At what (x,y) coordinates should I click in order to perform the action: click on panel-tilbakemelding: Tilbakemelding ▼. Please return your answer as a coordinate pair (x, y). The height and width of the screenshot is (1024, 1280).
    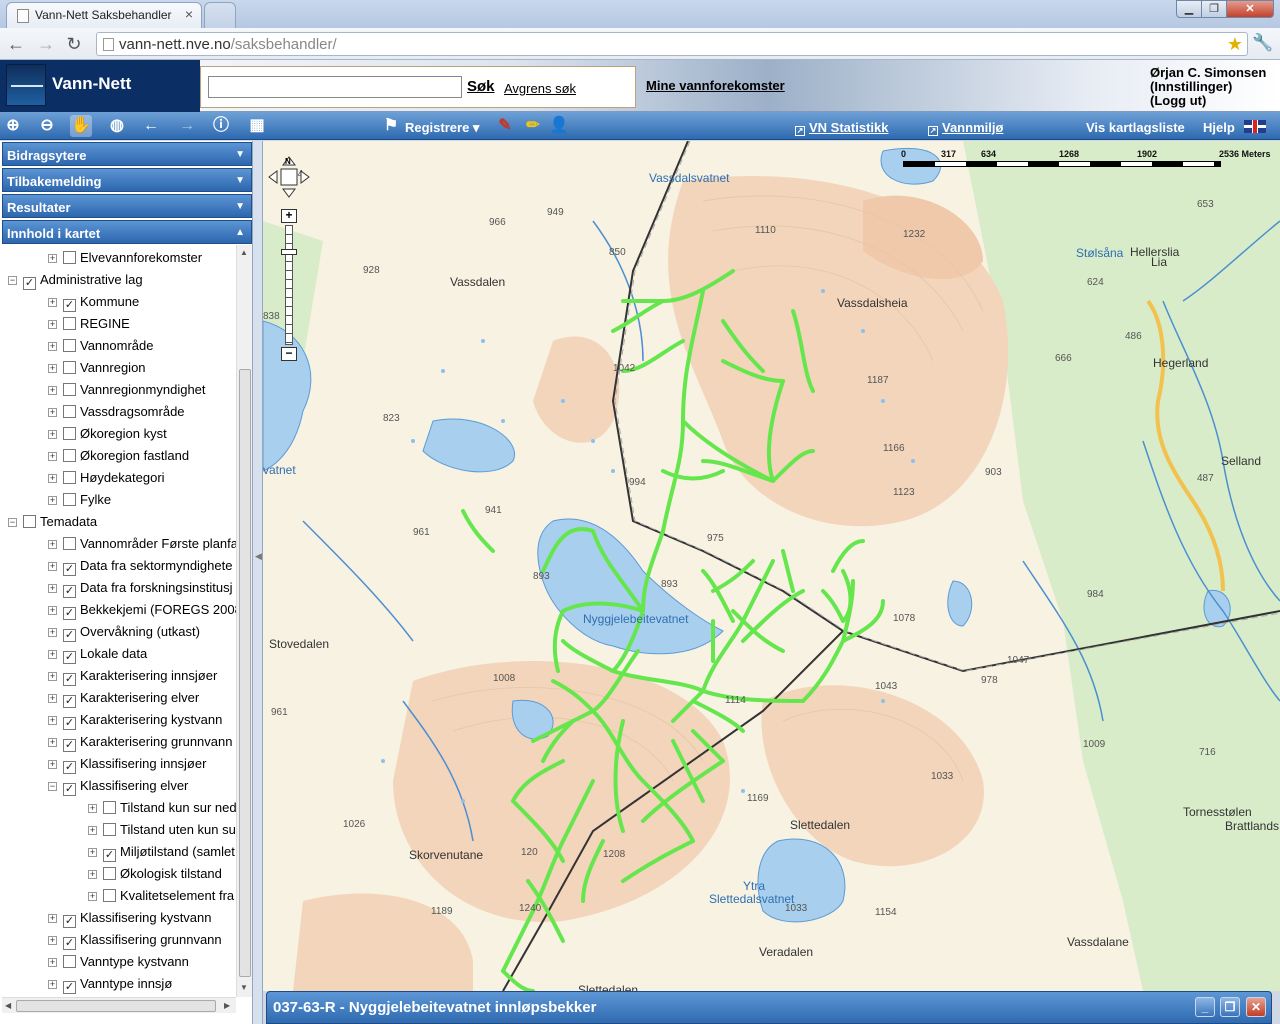
    Looking at the image, I should click on (127, 180).